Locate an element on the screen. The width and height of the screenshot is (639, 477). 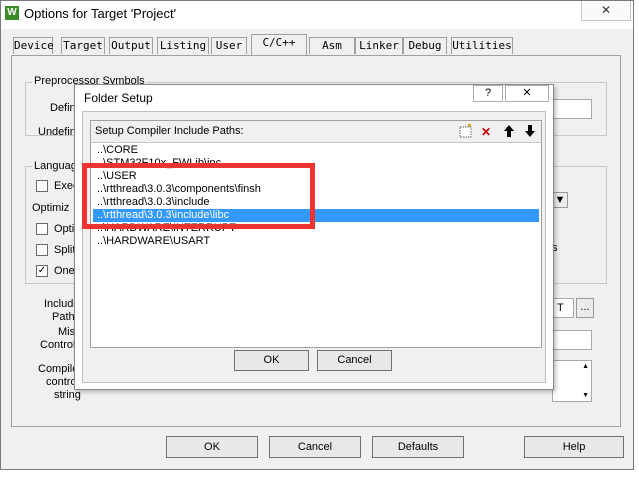
cancel-button: Cancel is located at coordinates (315, 447).